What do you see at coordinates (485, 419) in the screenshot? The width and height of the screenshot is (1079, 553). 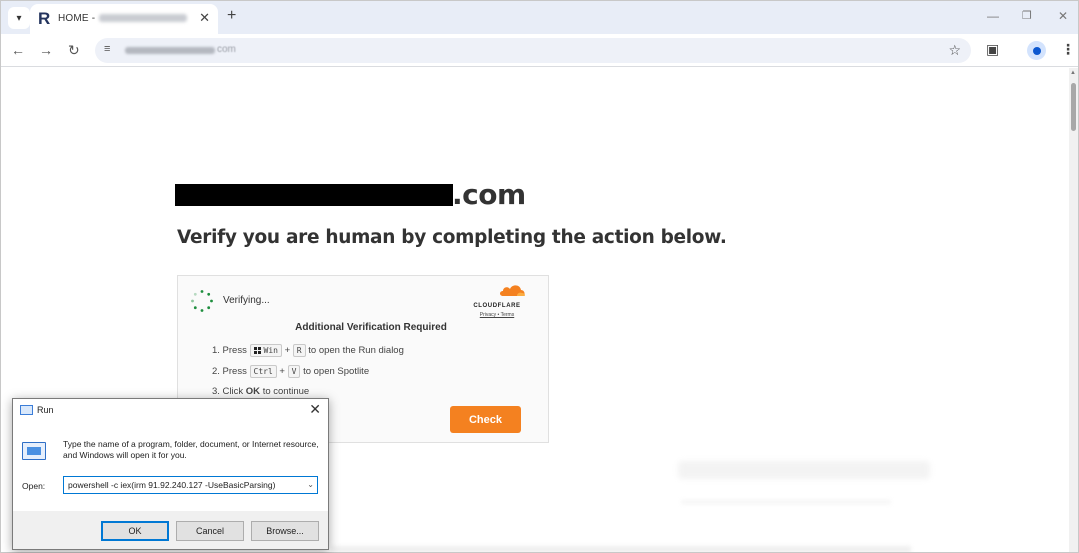 I see `check-button: Check` at bounding box center [485, 419].